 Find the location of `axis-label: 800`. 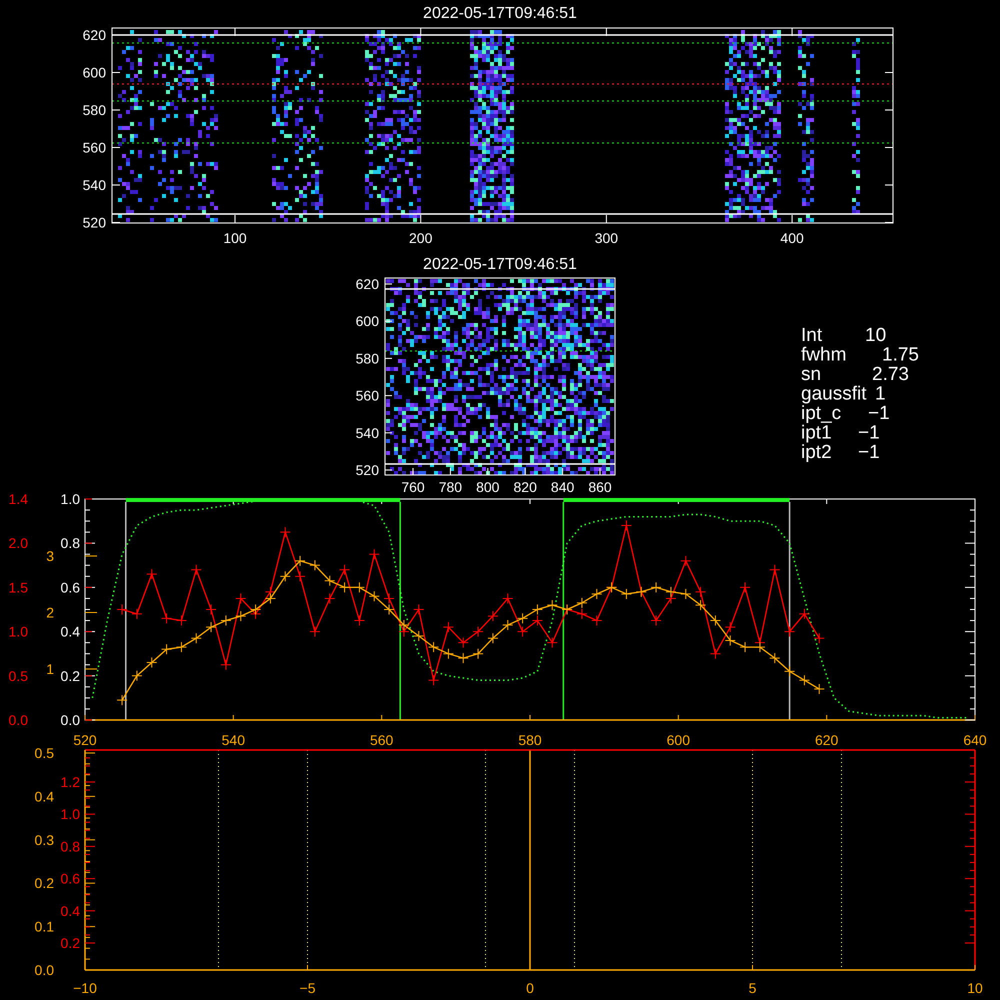

axis-label: 800 is located at coordinates (488, 487).